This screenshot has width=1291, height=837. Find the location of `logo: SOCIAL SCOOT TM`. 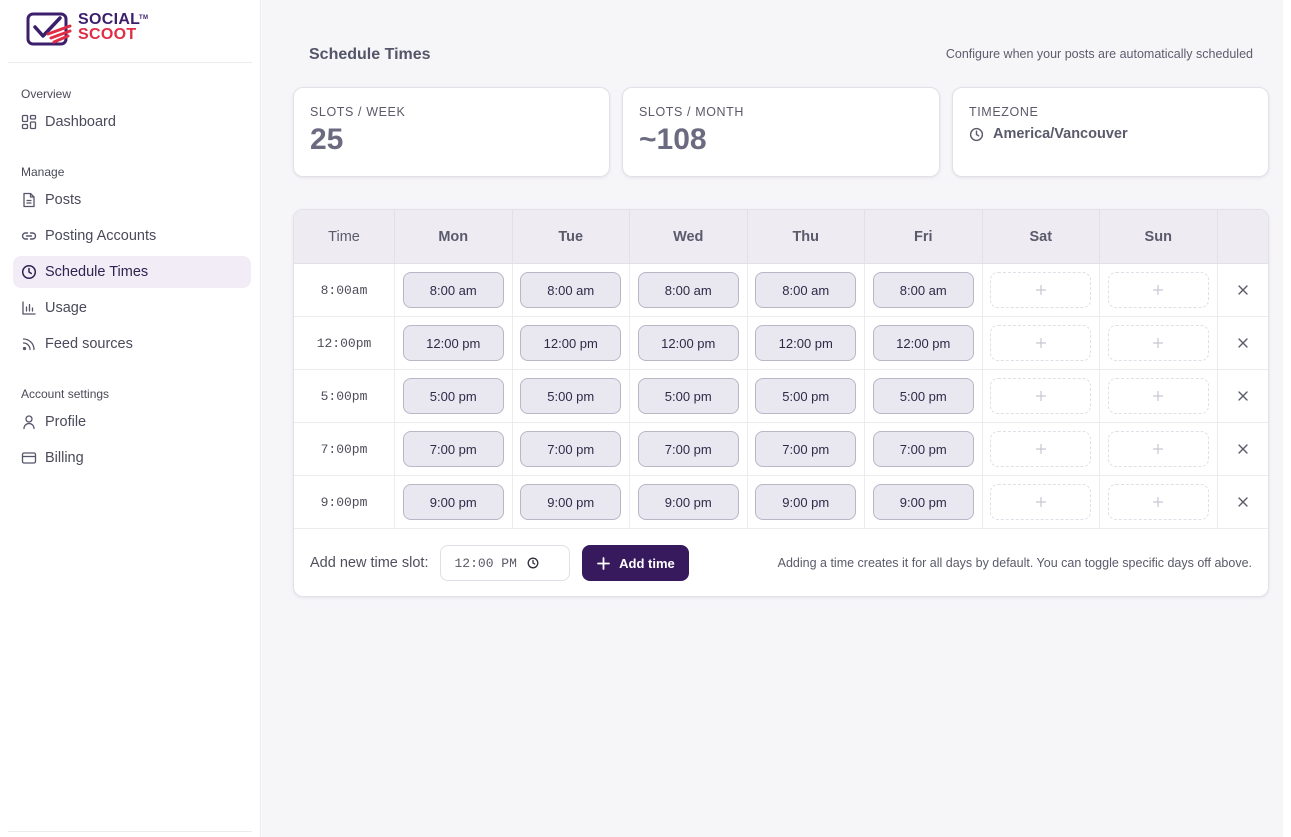

logo: SOCIAL SCOOT TM is located at coordinates (130, 31).